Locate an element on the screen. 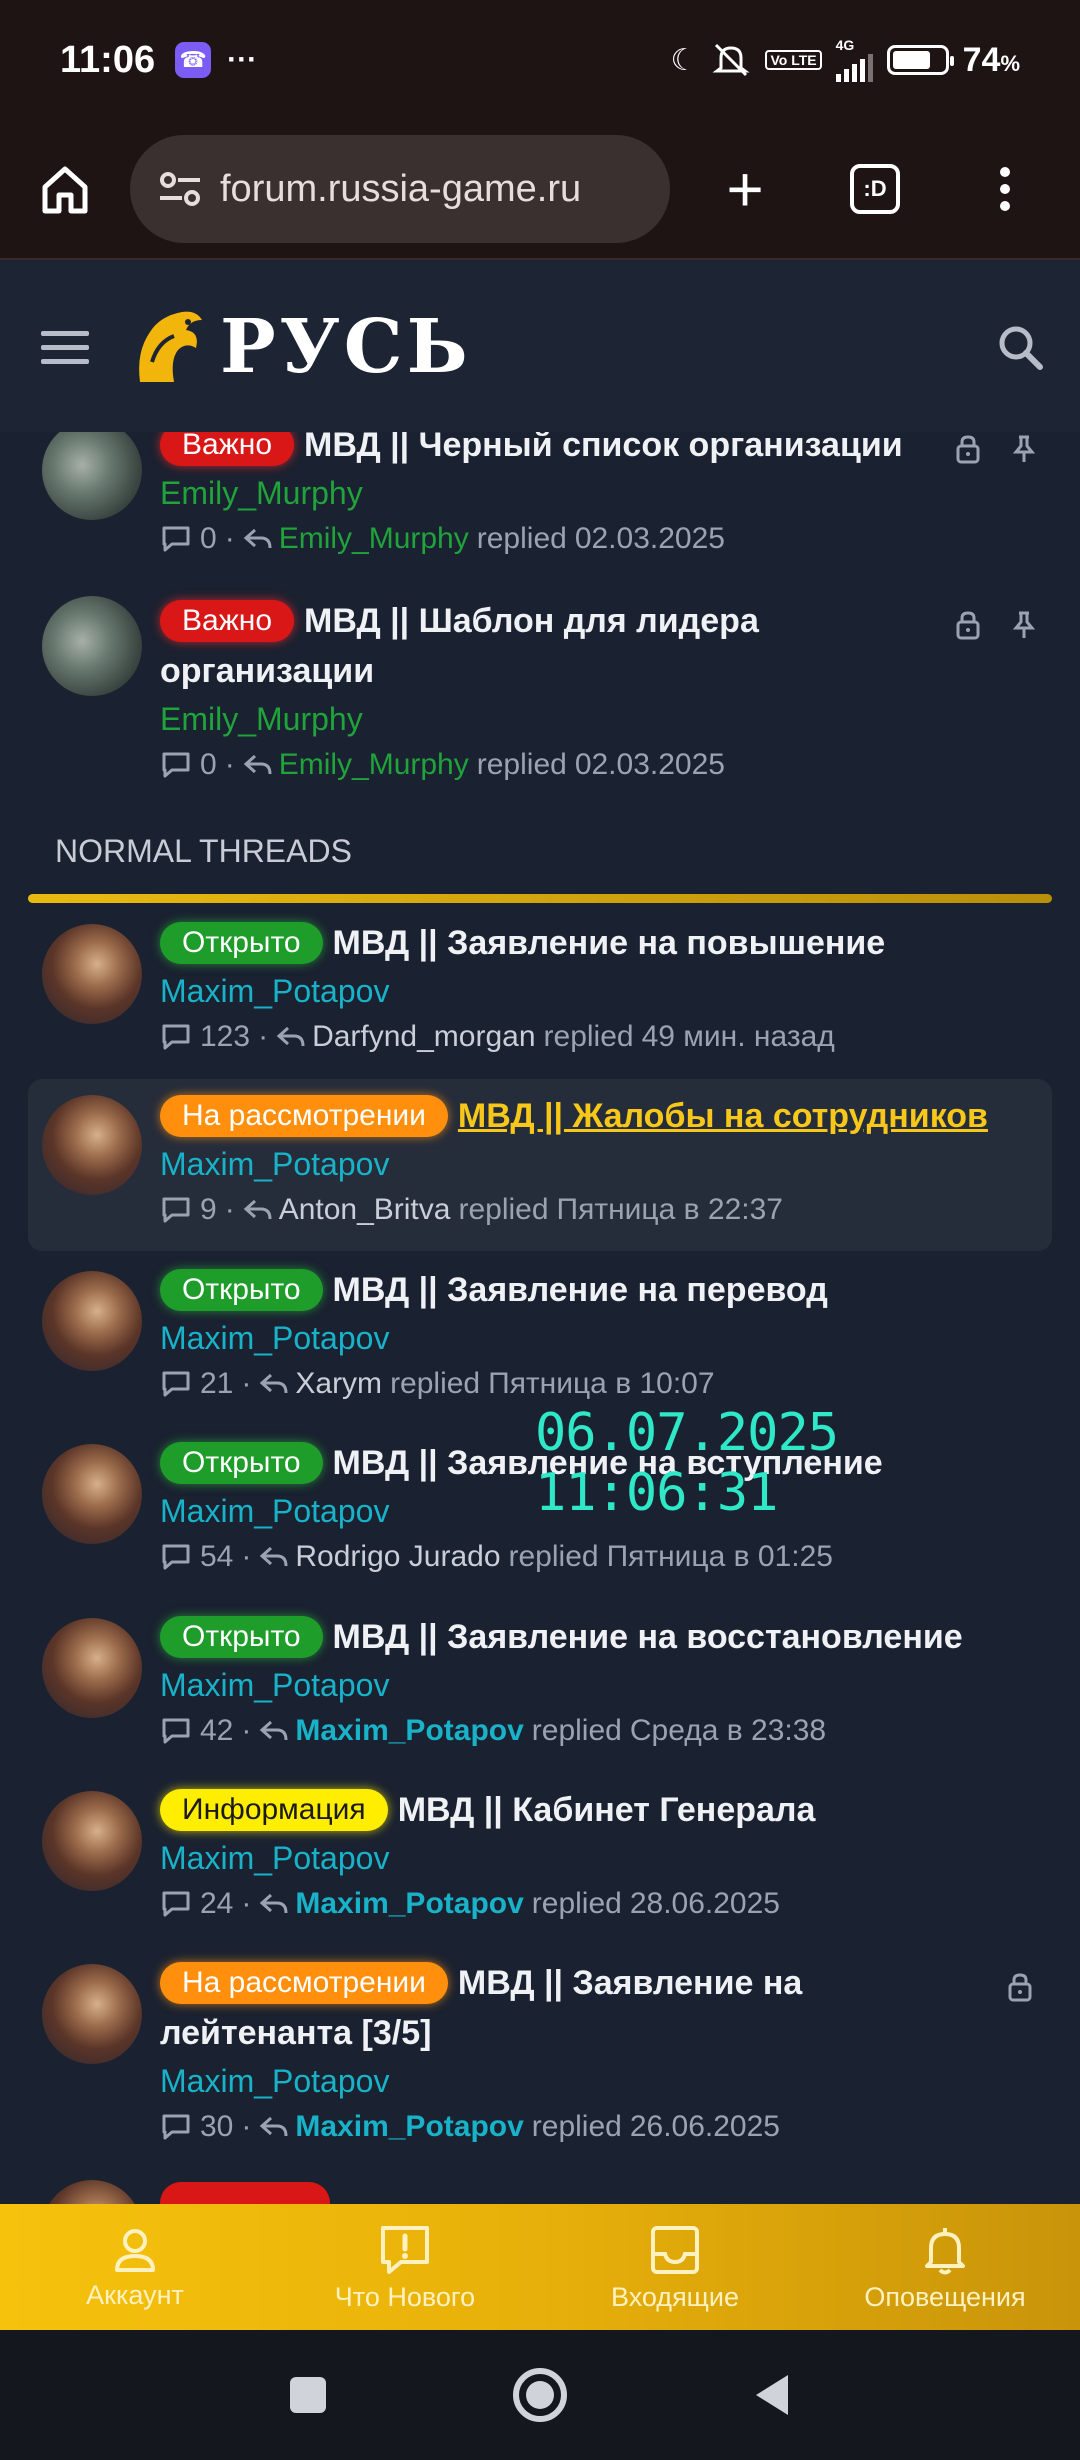 The height and width of the screenshot is (2460, 1080). browser-menu-button is located at coordinates (1005, 189).